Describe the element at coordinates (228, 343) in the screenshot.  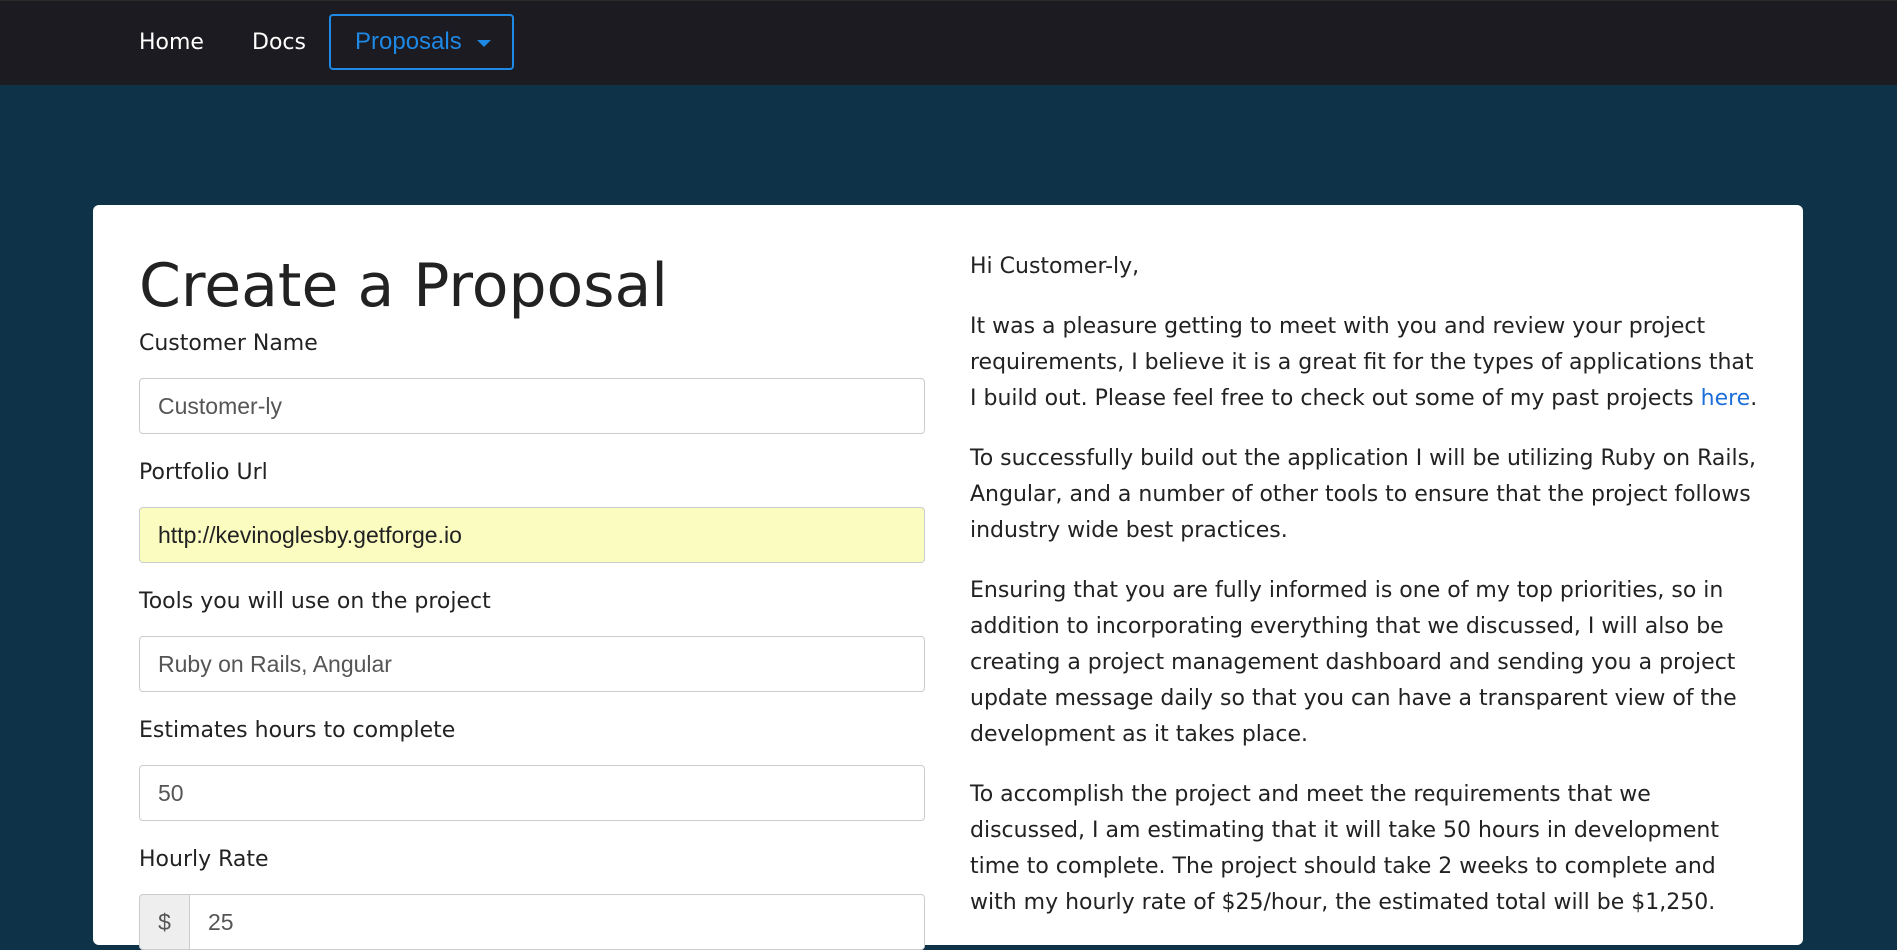
I see `customer-name-label: Customer Name` at that location.